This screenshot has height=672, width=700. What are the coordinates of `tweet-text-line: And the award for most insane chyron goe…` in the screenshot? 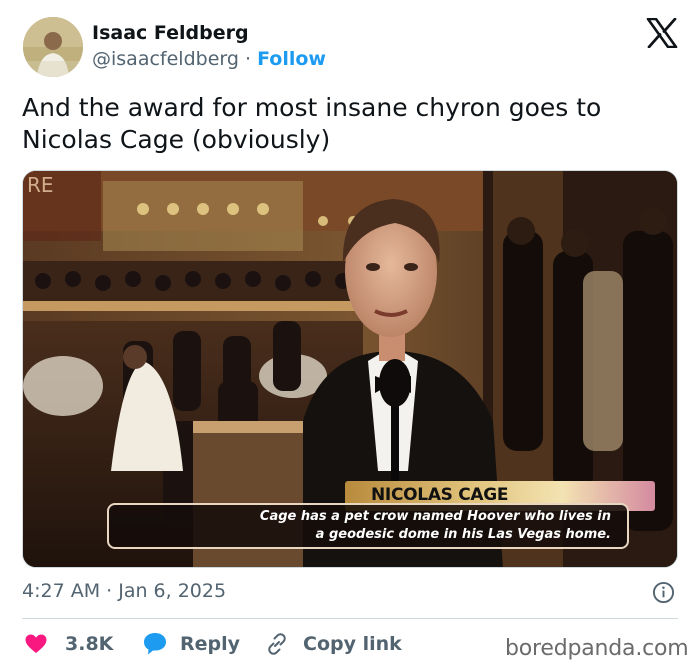 It's located at (312, 107).